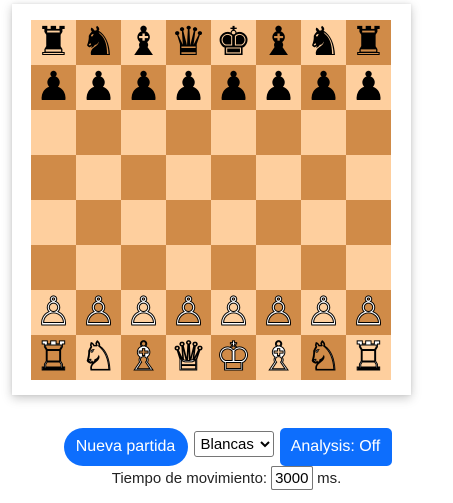  I want to click on square-d3, so click(188, 267).